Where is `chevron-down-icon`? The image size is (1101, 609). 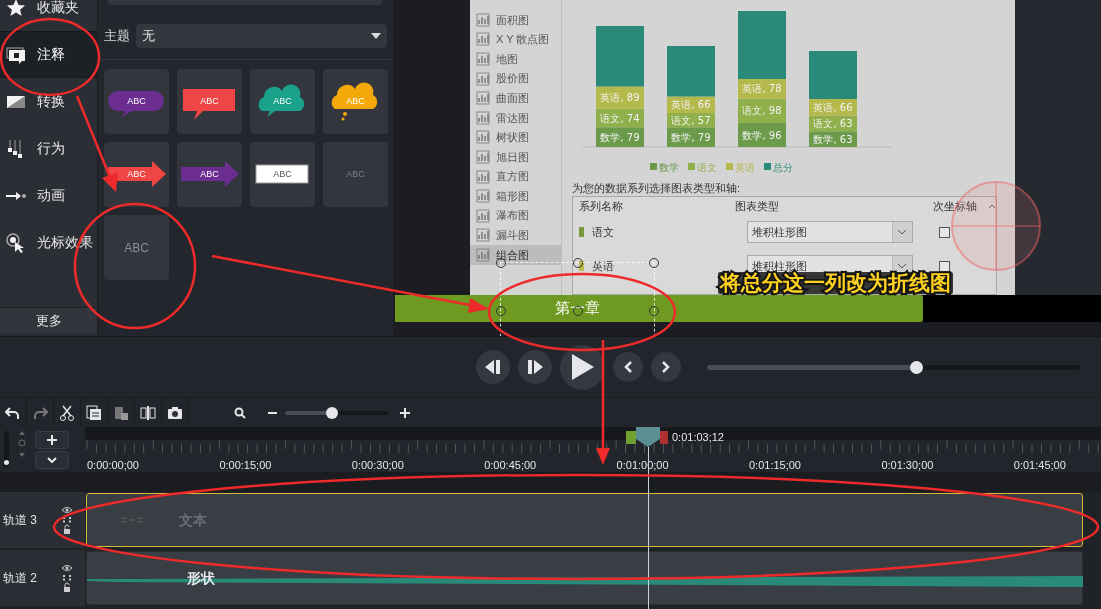 chevron-down-icon is located at coordinates (52, 460).